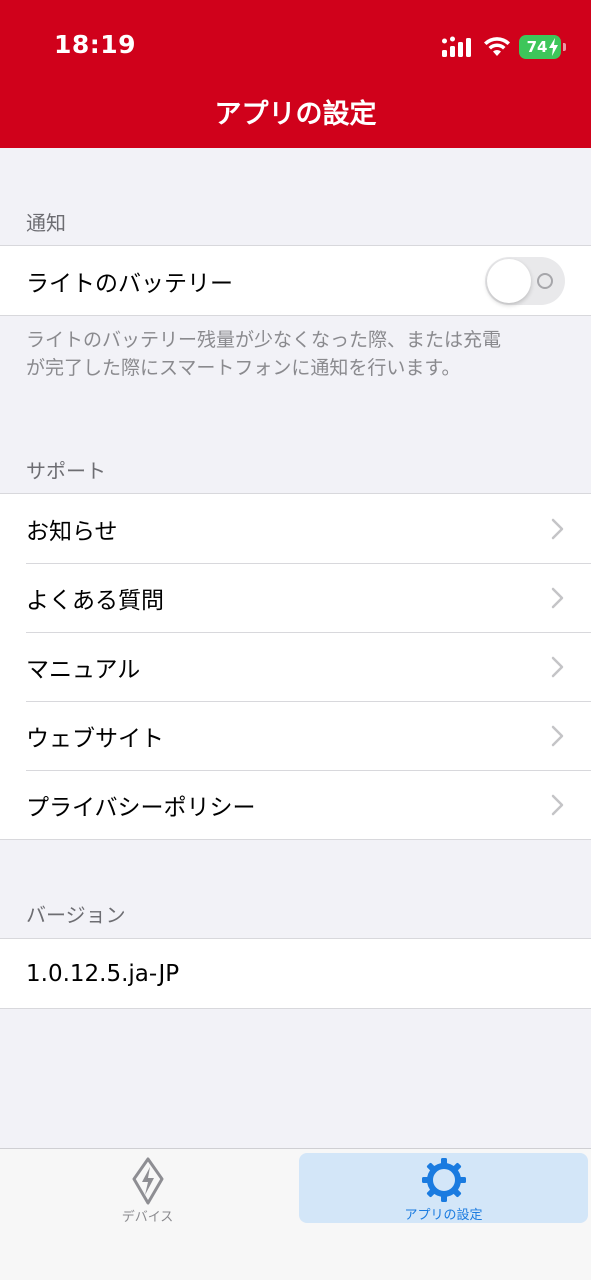 The width and height of the screenshot is (591, 1280). I want to click on status-icons: 74, so click(503, 47).